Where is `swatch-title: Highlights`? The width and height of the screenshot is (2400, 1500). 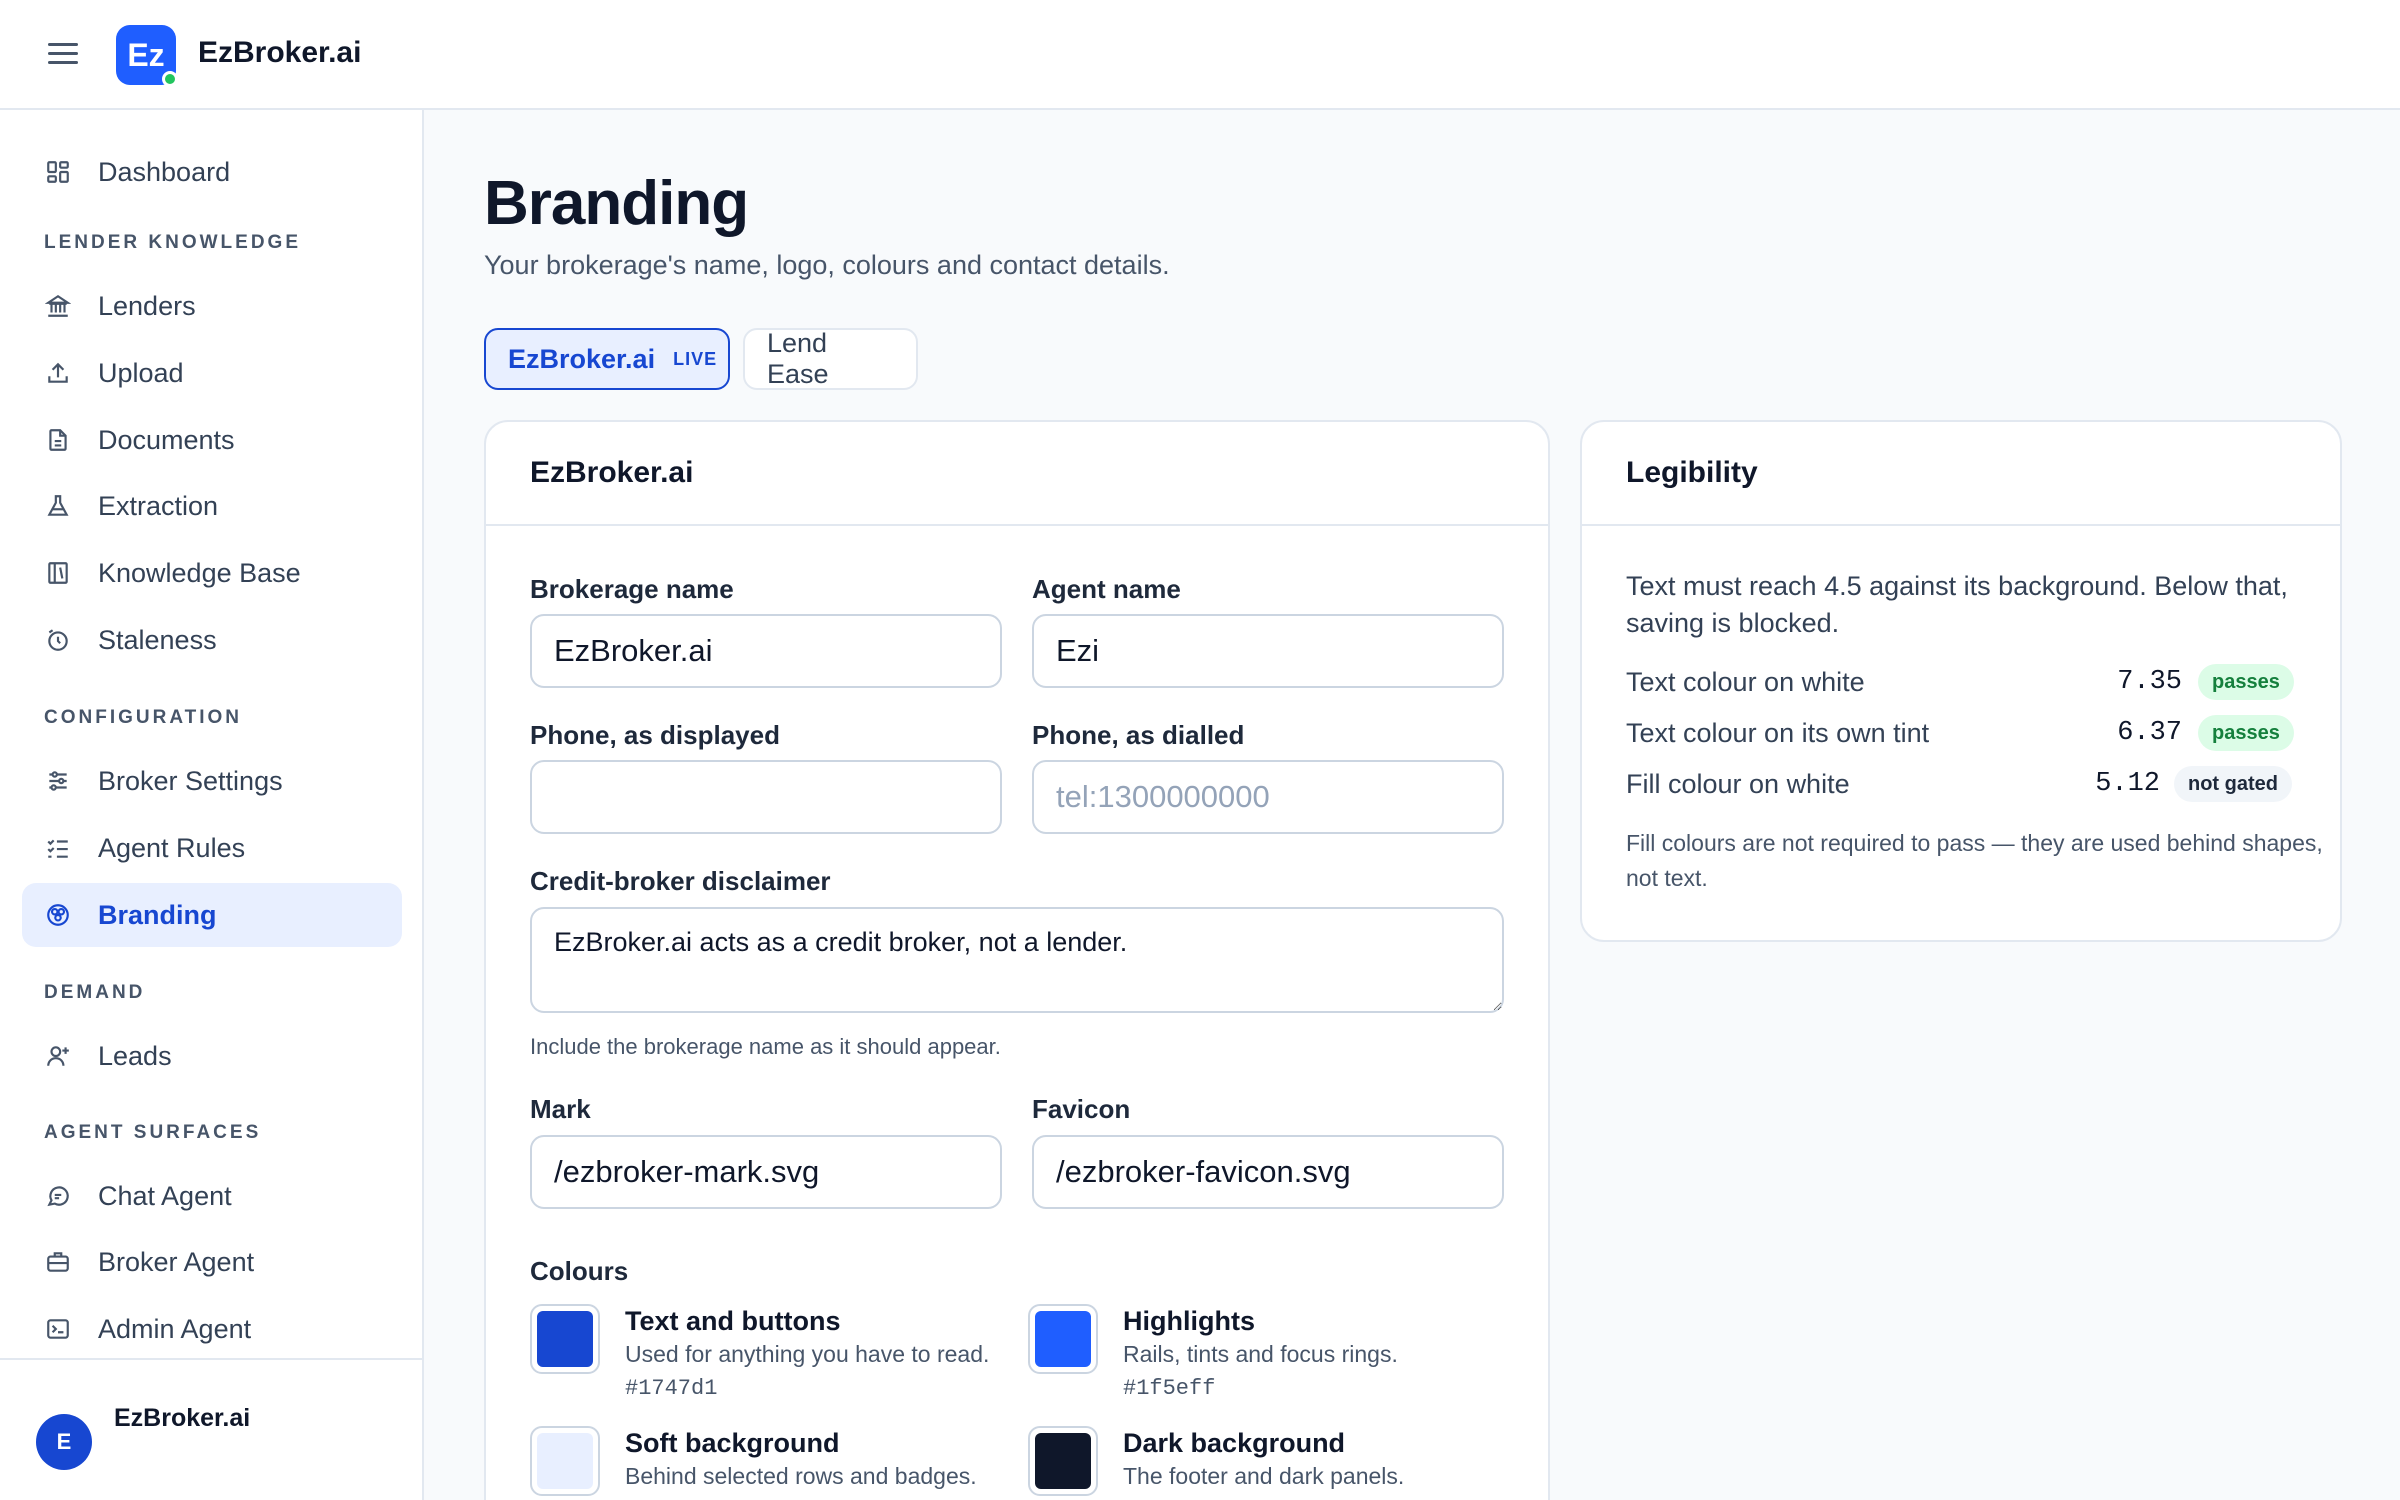 swatch-title: Highlights is located at coordinates (1189, 1321).